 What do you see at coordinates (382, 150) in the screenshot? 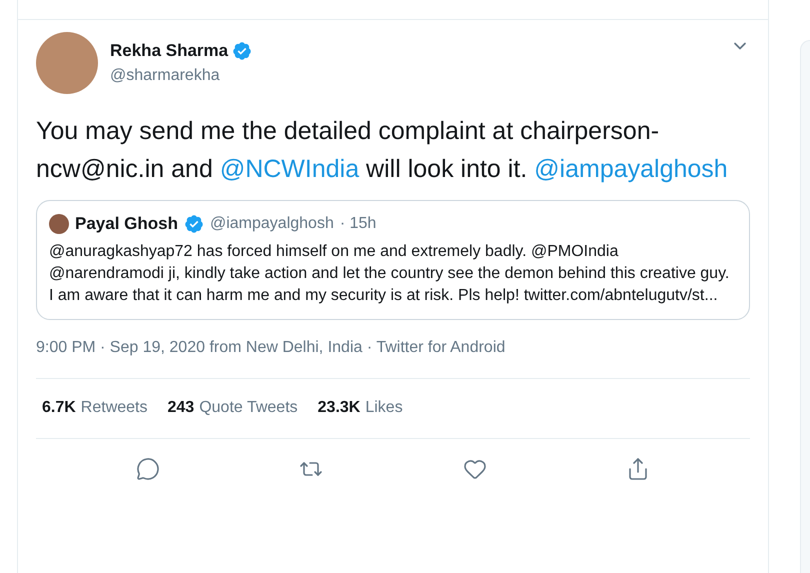
I see `tweet-text: You may send me the detailed complaint at chairperson-ncw@nic.in and @NCWIndia will look into it. @iampayalghosh` at bounding box center [382, 150].